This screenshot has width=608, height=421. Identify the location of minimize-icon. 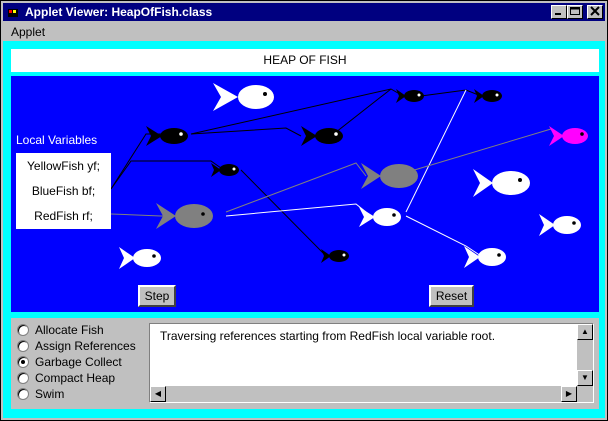
(558, 14).